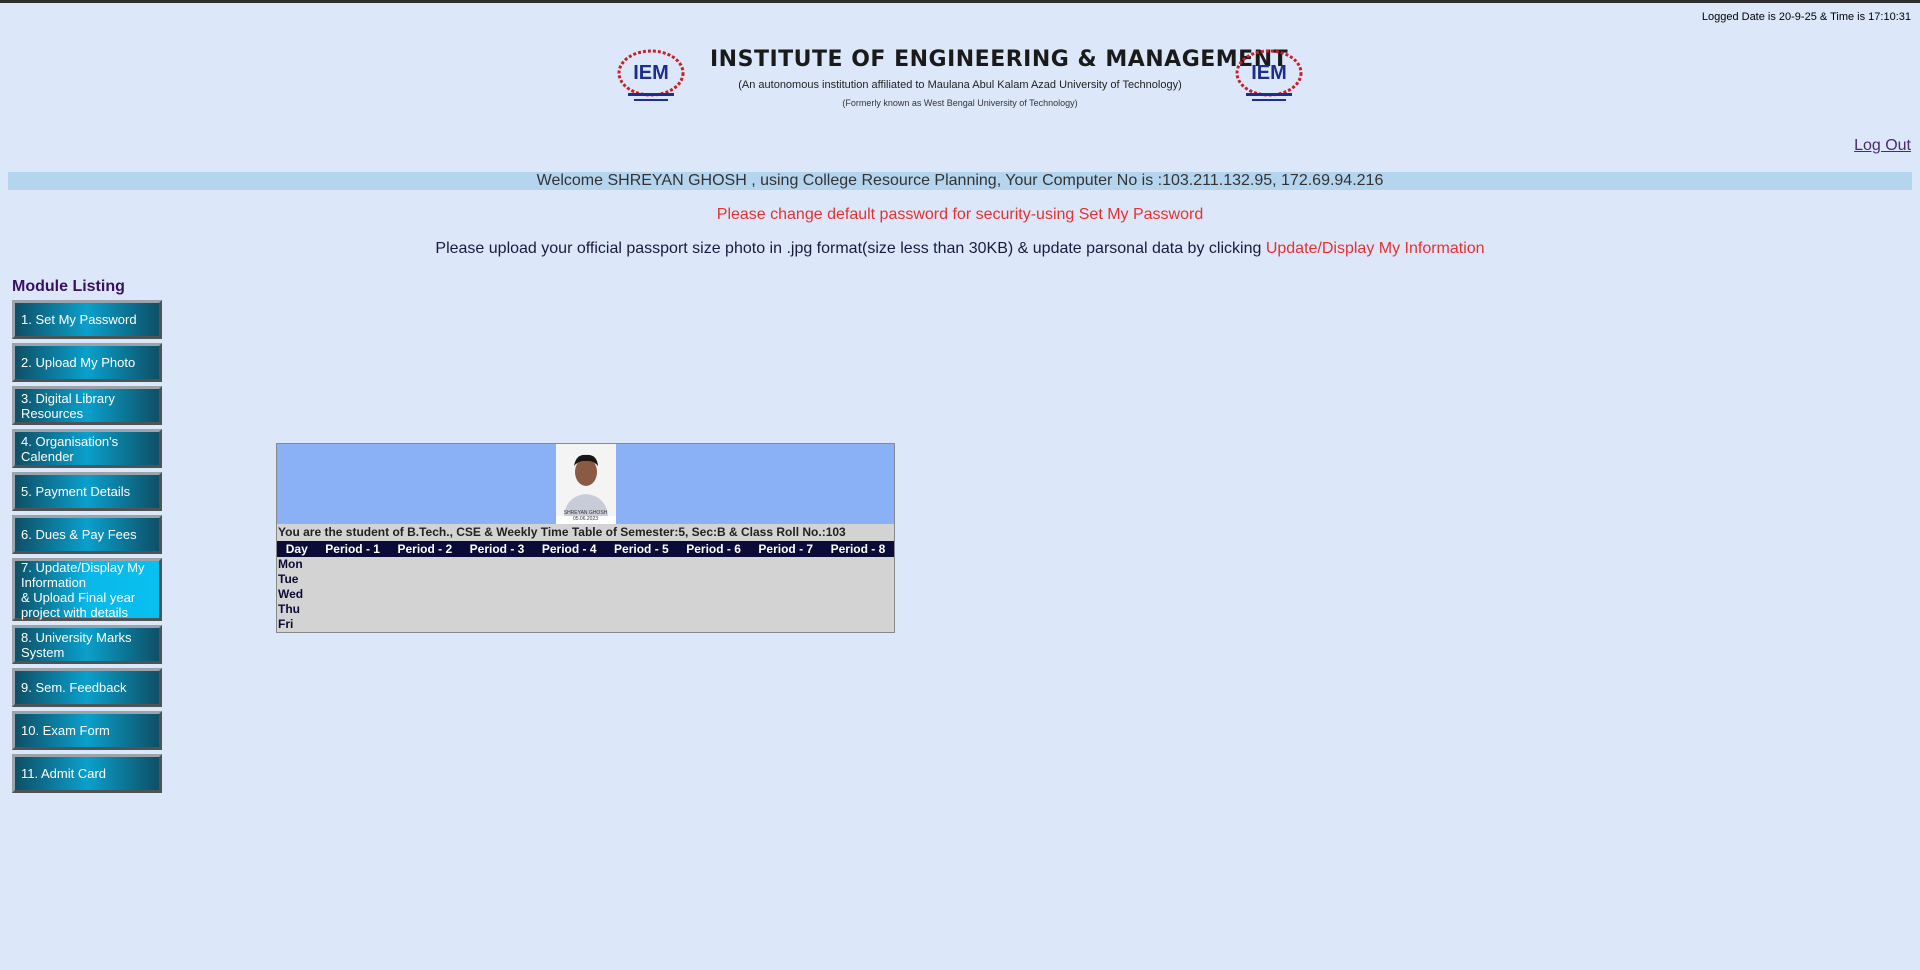 The width and height of the screenshot is (1920, 970). What do you see at coordinates (289, 609) in the screenshot?
I see `table-row: Thu` at bounding box center [289, 609].